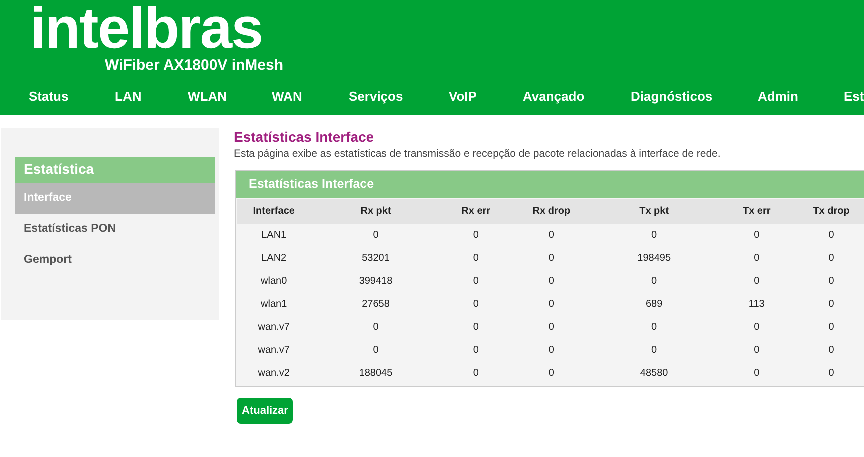 The width and height of the screenshot is (864, 457). What do you see at coordinates (274, 259) in the screenshot?
I see `table-cell-text: LAN2` at bounding box center [274, 259].